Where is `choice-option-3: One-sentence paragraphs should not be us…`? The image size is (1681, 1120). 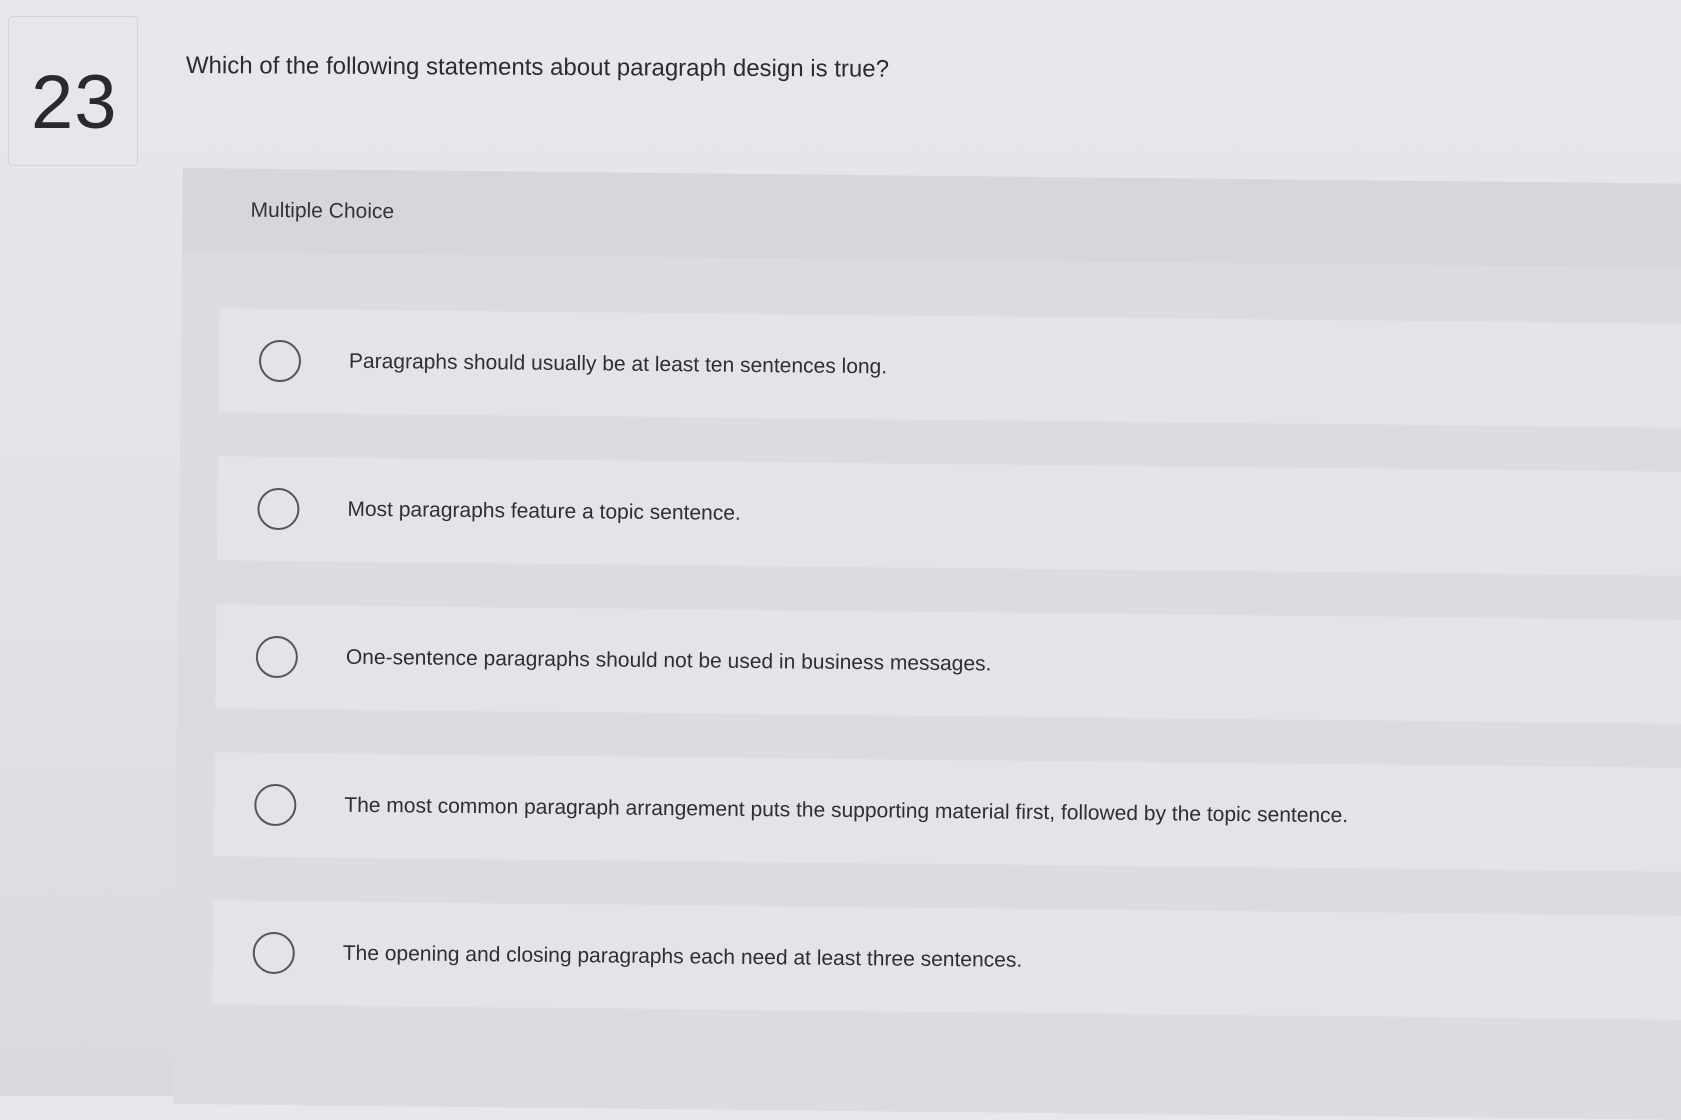 choice-option-3: One-sentence paragraphs should not be us… is located at coordinates (948, 664).